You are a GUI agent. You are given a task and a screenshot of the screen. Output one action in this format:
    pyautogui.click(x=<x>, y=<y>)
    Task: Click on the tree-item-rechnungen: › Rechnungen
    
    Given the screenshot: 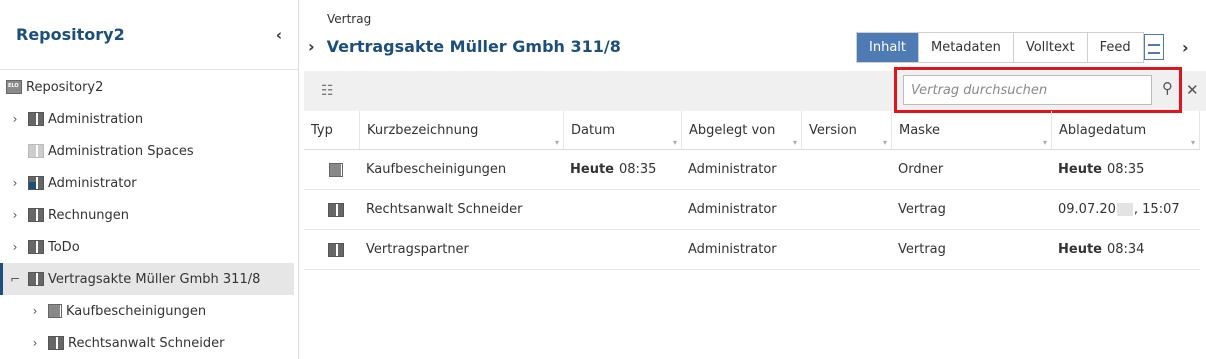 What is the action you would take?
    pyautogui.click(x=149, y=215)
    